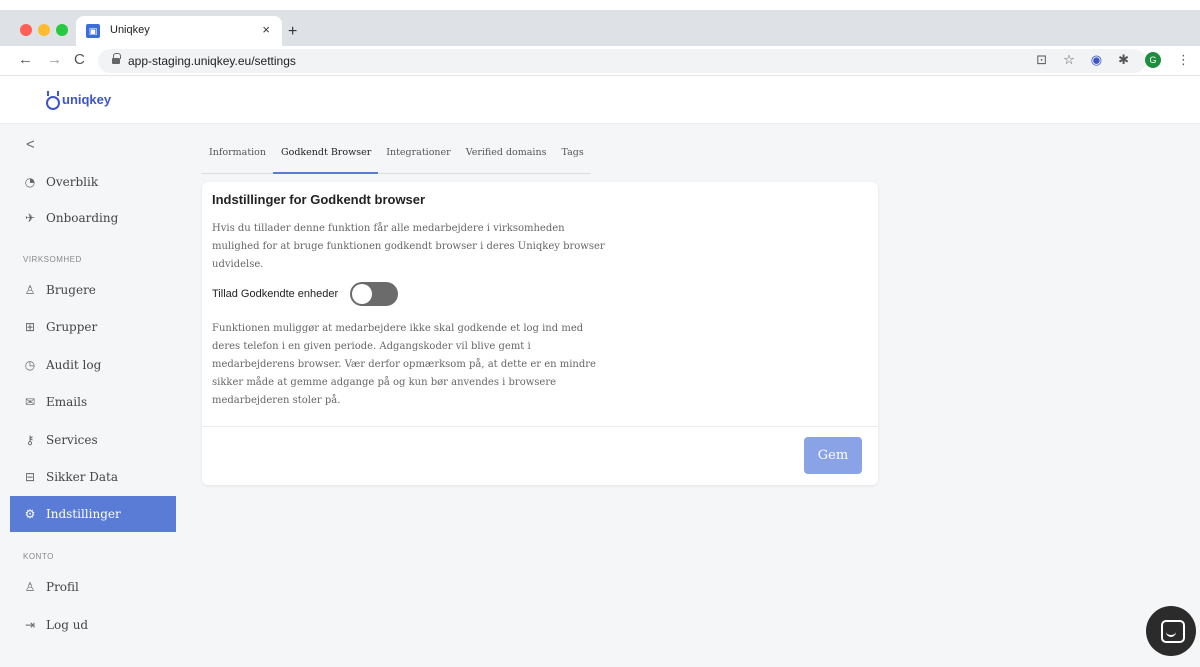 The height and width of the screenshot is (667, 1200). What do you see at coordinates (67, 402) in the screenshot?
I see `sidebar-item-label: Emails` at bounding box center [67, 402].